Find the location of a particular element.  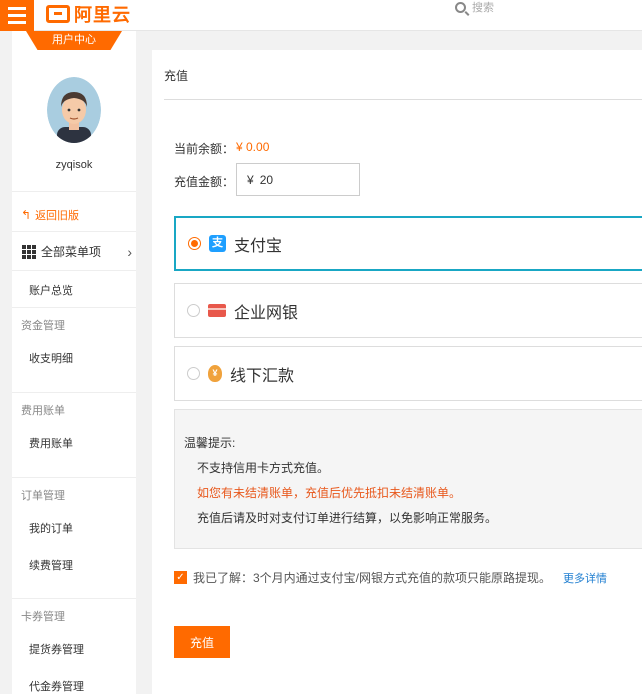

amount-value: 20 is located at coordinates (266, 180).